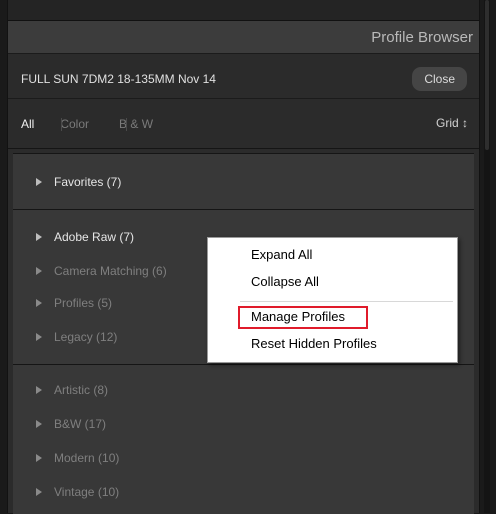 This screenshot has width=496, height=514. What do you see at coordinates (439, 79) in the screenshot?
I see `close-button: Close` at bounding box center [439, 79].